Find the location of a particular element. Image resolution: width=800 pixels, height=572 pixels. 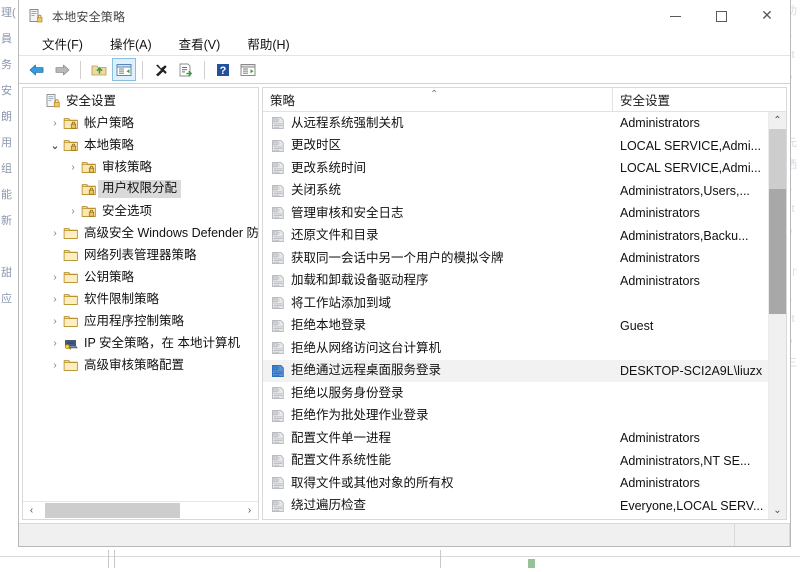

table-row: 将工作站添加到域 is located at coordinates (515, 303).